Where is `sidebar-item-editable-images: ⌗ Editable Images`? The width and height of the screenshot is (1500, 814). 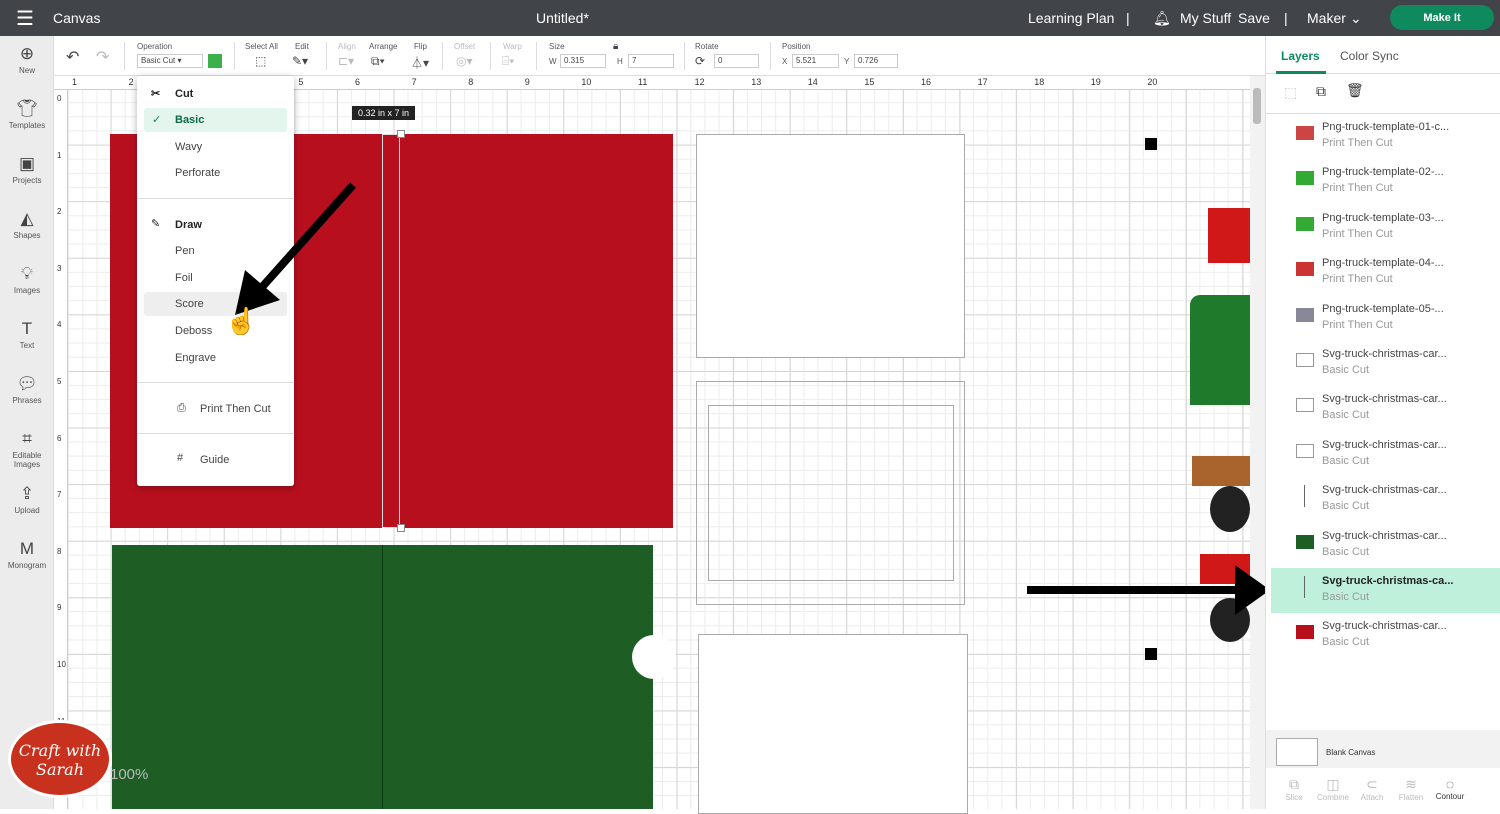 sidebar-item-editable-images: ⌗ Editable Images is located at coordinates (27, 449).